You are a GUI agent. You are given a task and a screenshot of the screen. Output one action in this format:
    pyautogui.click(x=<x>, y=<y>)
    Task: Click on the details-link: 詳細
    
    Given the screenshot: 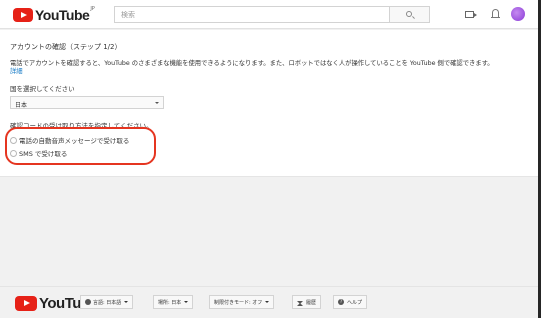 What is the action you would take?
    pyautogui.click(x=16, y=70)
    